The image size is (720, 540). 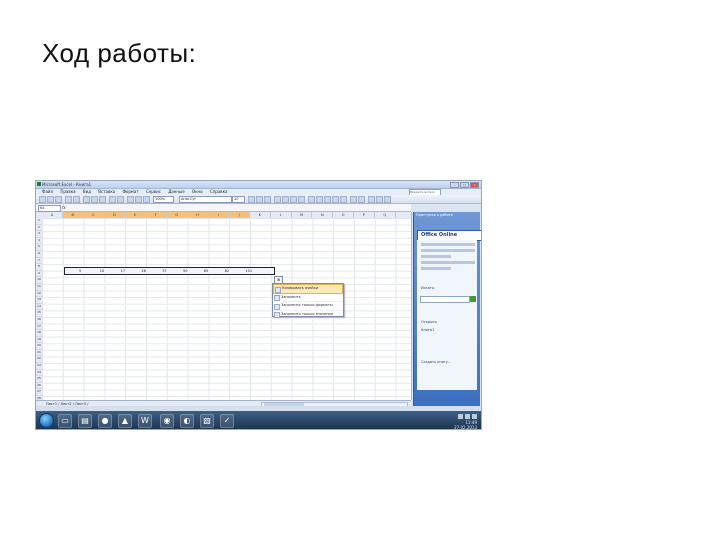 I want to click on values-icon, so click(x=277, y=315).